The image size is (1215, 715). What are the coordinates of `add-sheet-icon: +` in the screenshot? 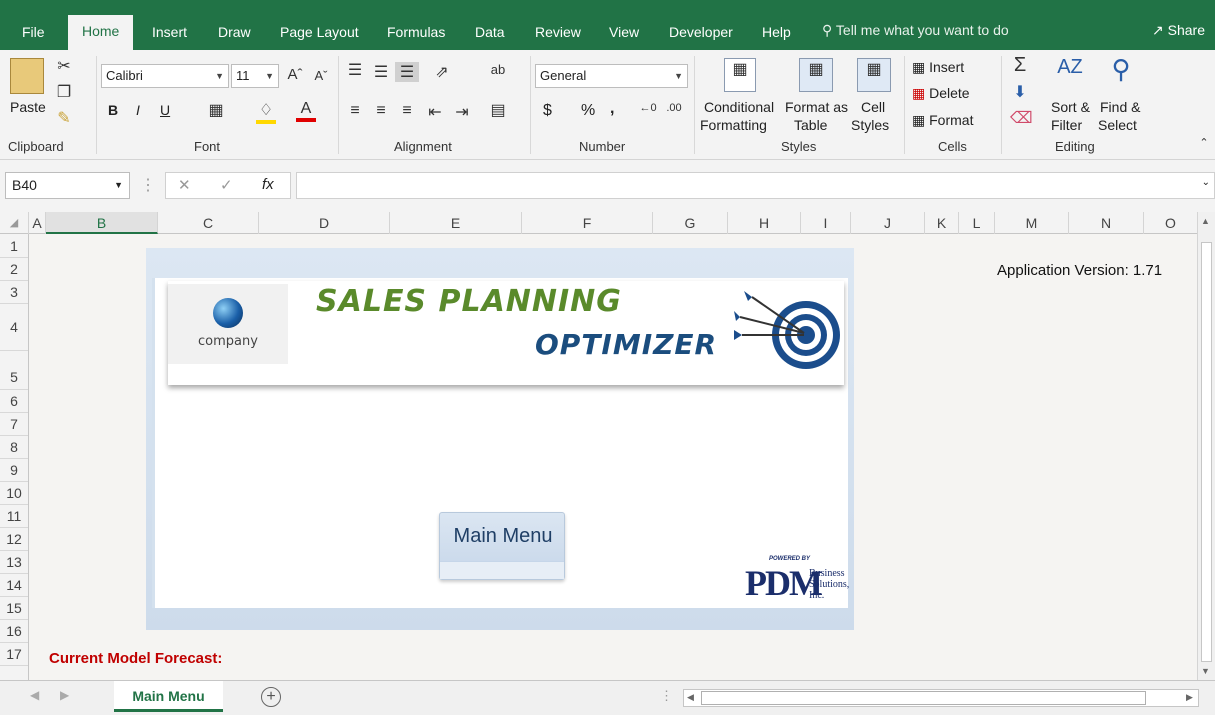 It's located at (271, 697).